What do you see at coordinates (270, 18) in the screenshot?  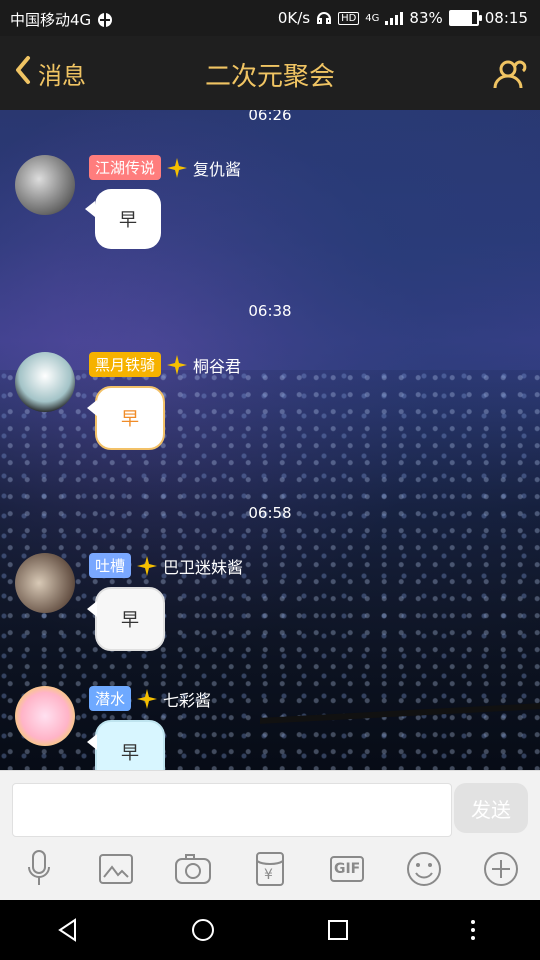 I see `status-bar: 中国移动4G 0K/s HD 4G 83% 08:15` at bounding box center [270, 18].